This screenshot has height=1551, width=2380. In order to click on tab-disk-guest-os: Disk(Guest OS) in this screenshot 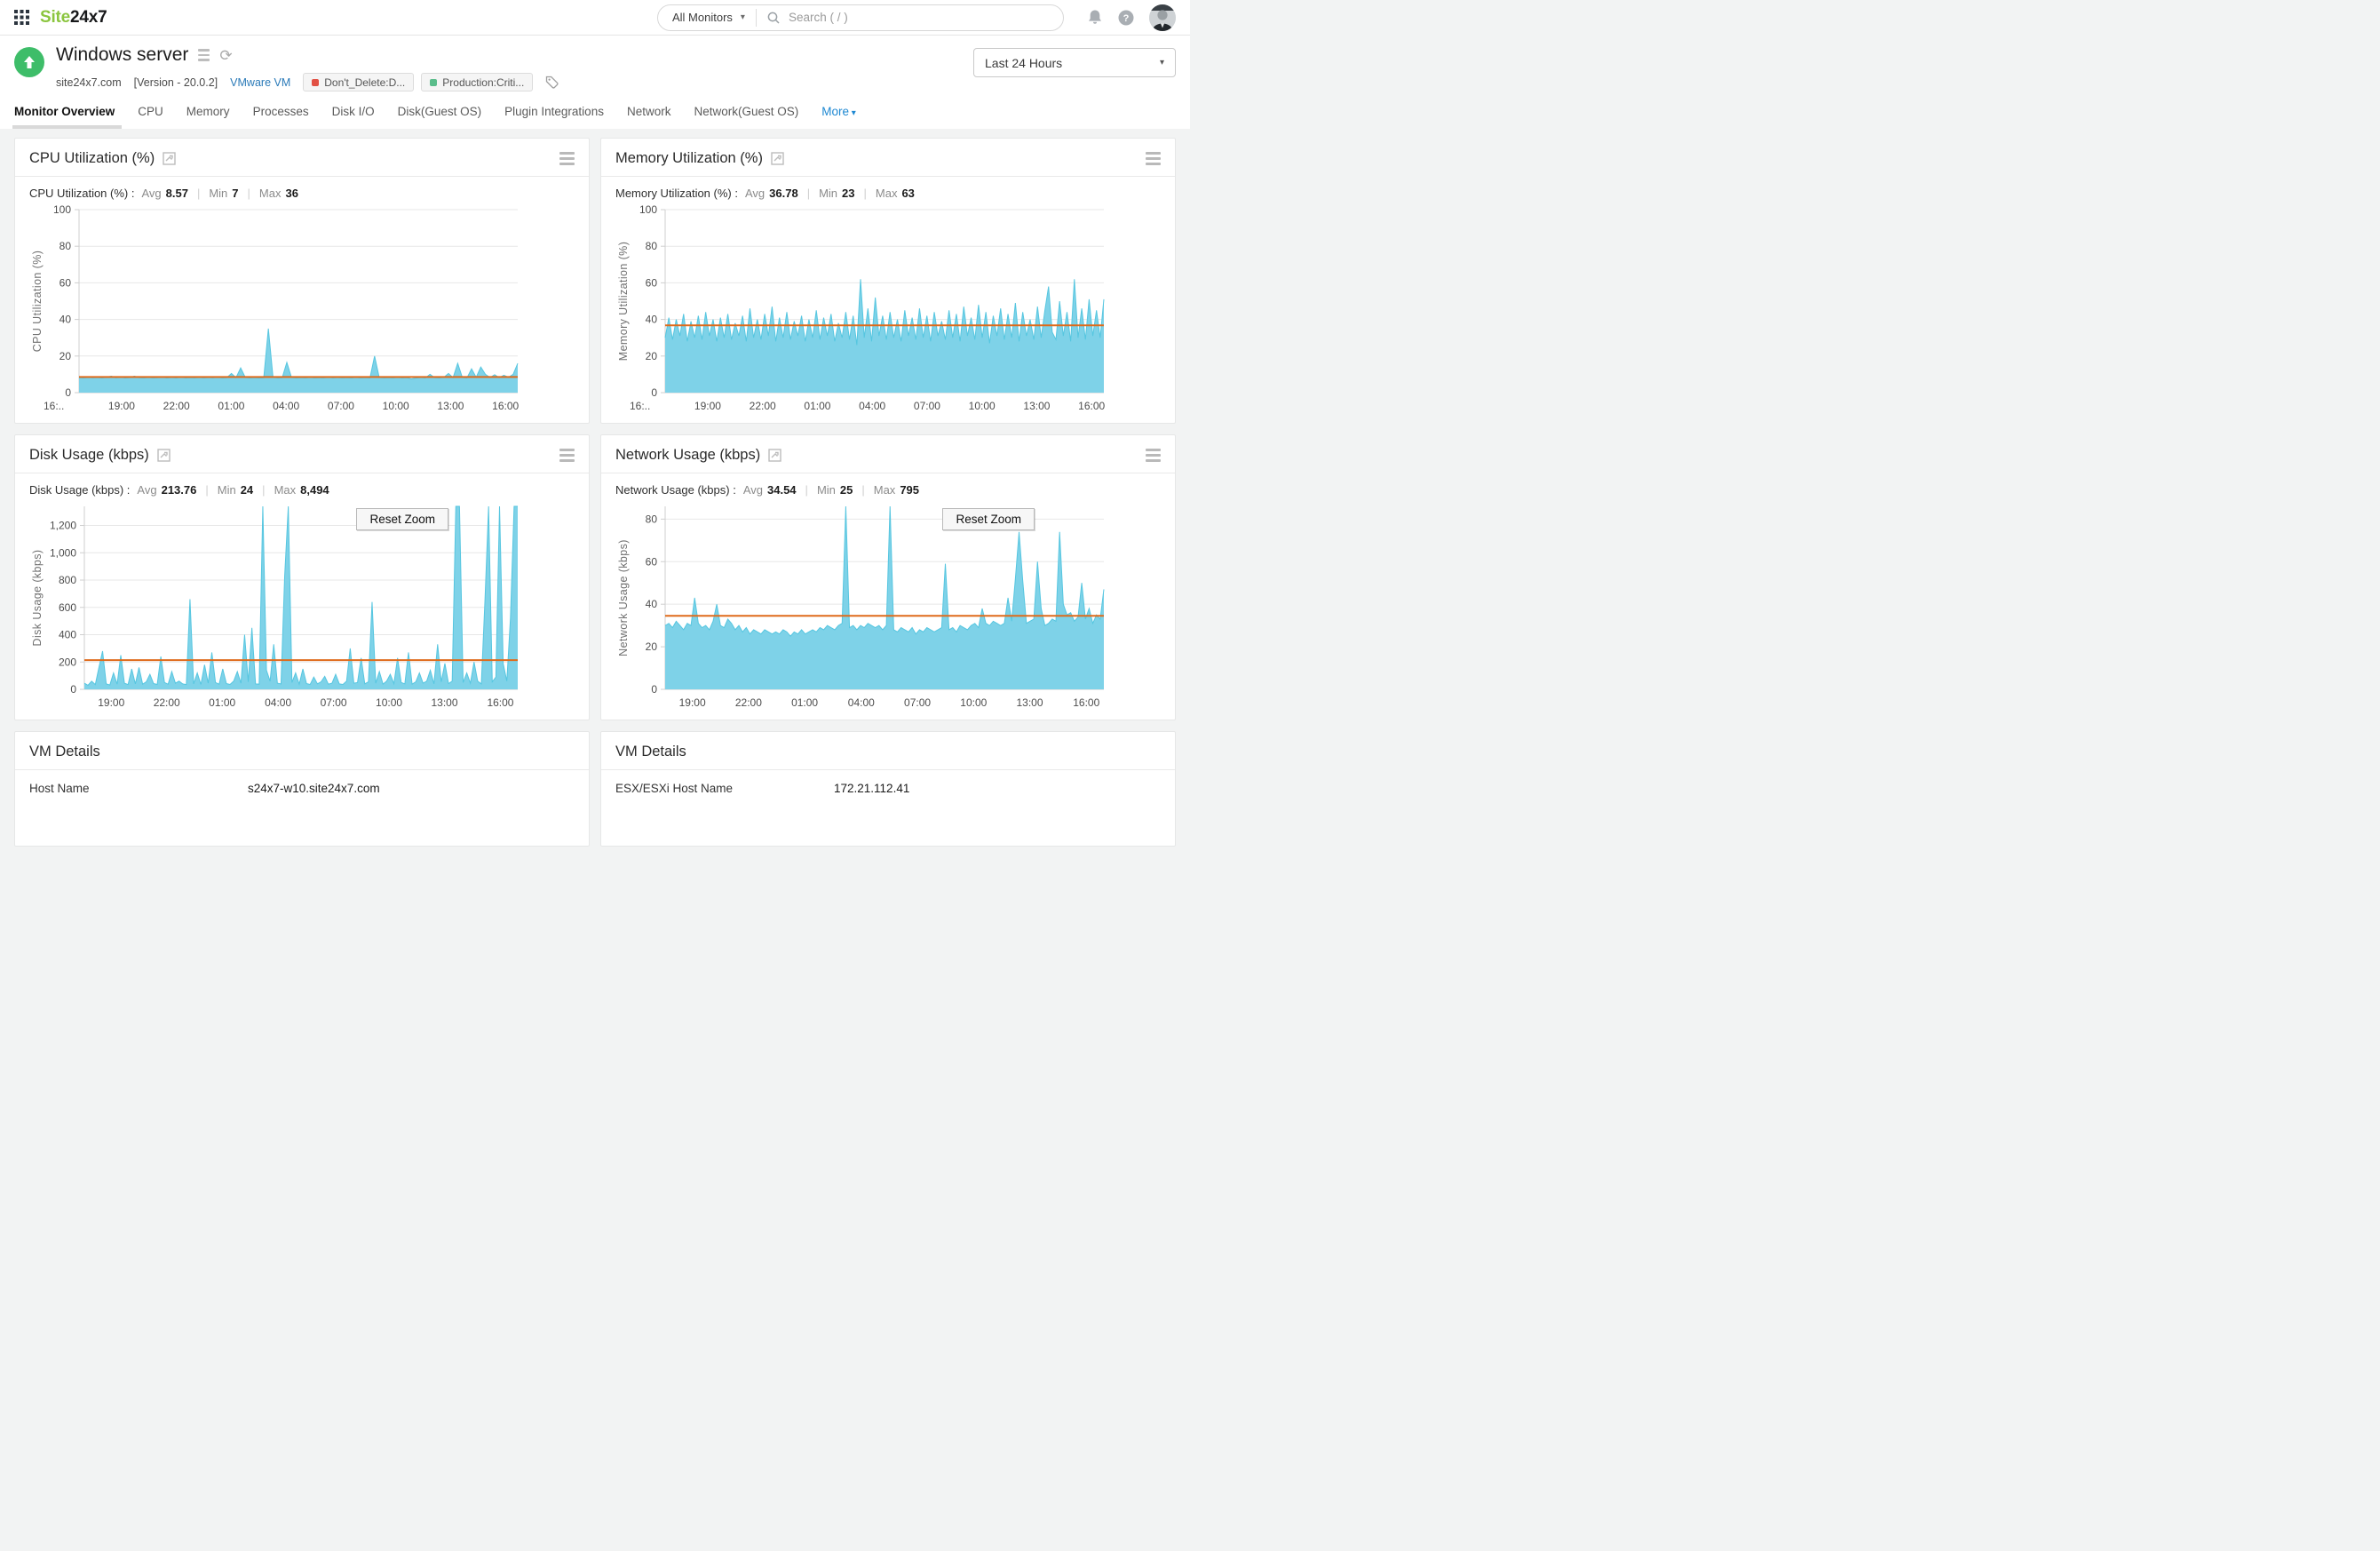, I will do `click(440, 117)`.